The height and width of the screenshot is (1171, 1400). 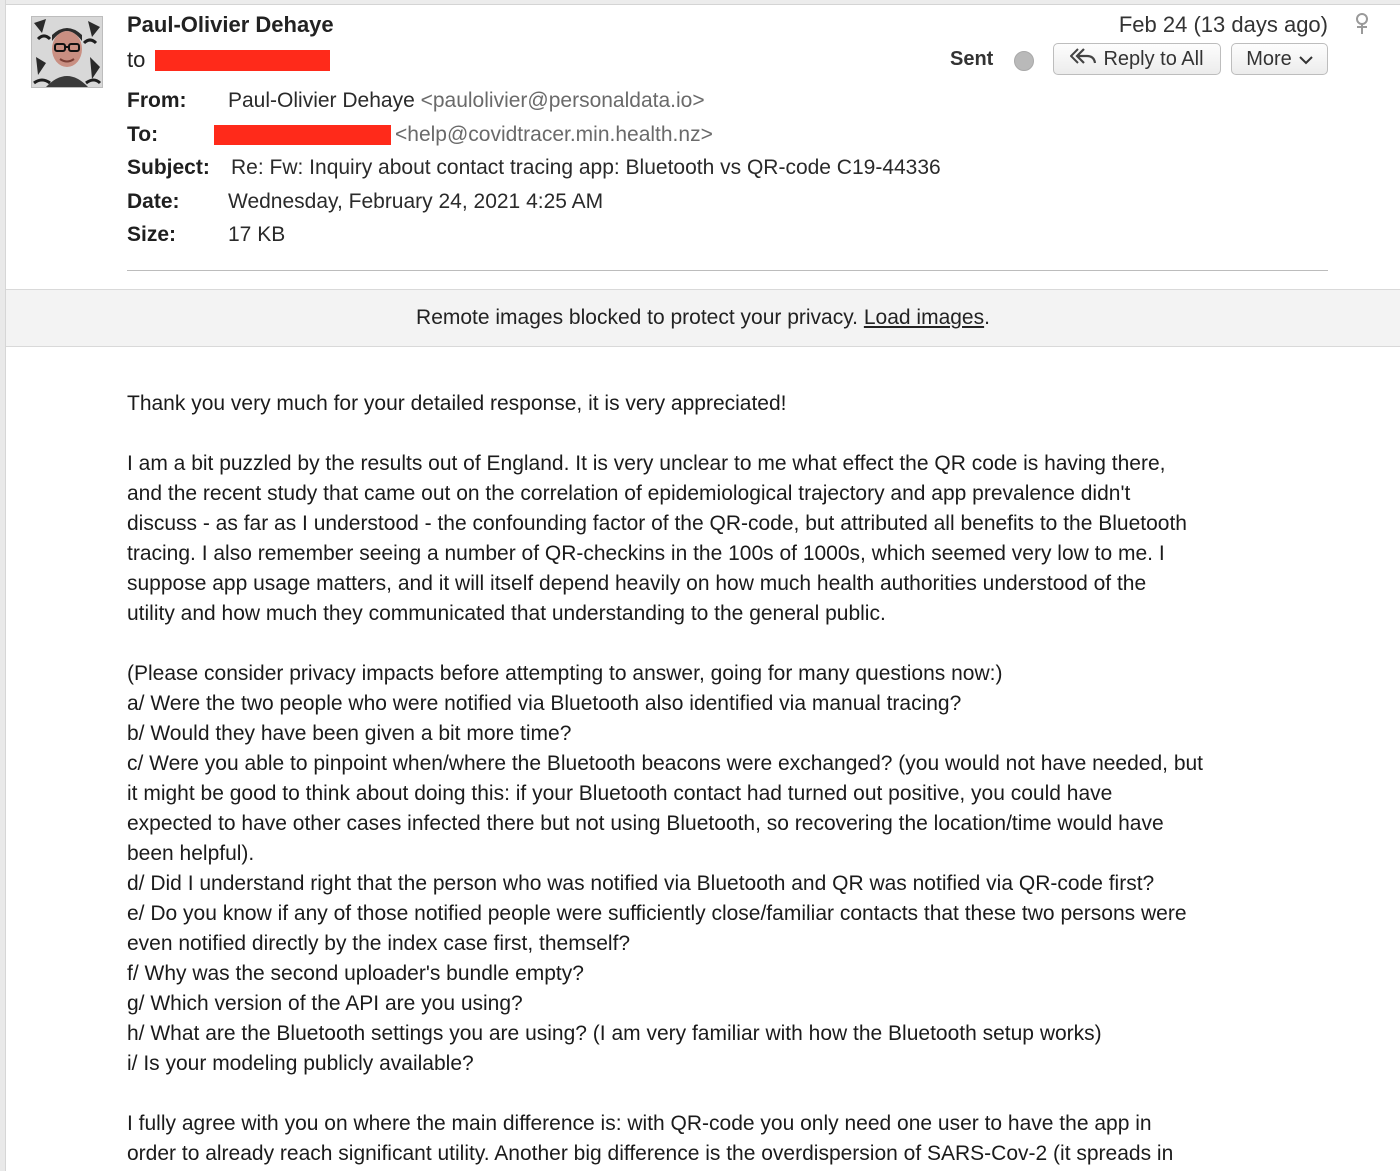 I want to click on load-images-link: Load images, so click(x=924, y=318).